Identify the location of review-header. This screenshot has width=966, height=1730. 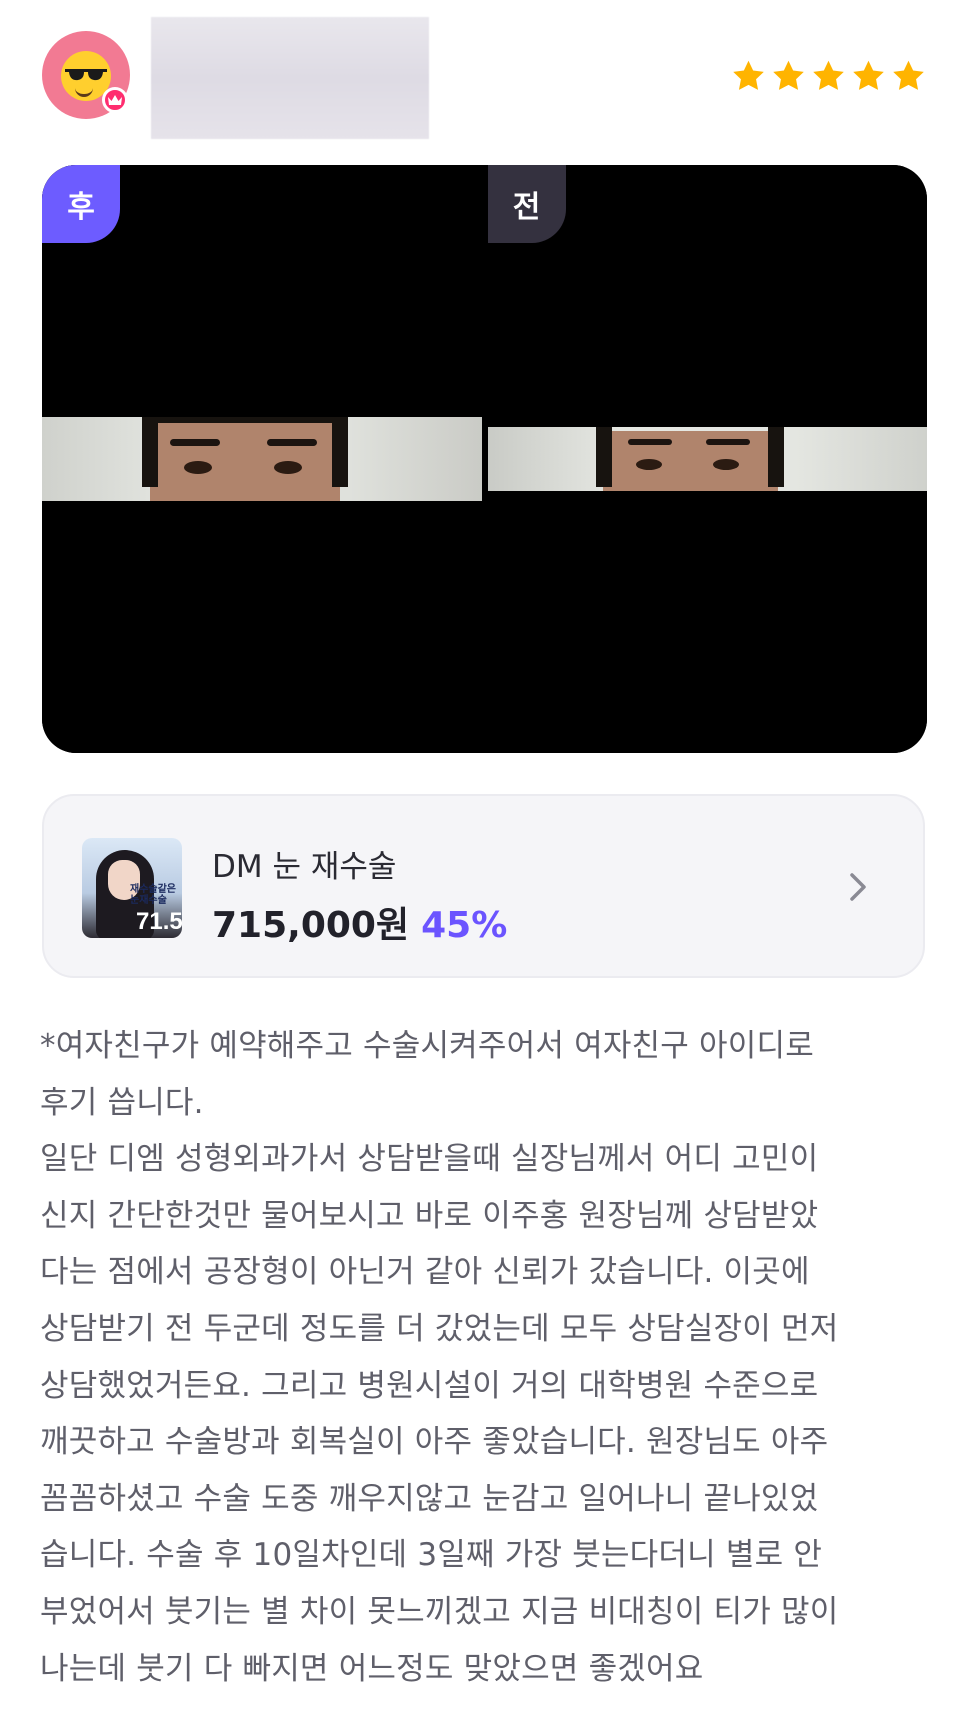
(483, 75).